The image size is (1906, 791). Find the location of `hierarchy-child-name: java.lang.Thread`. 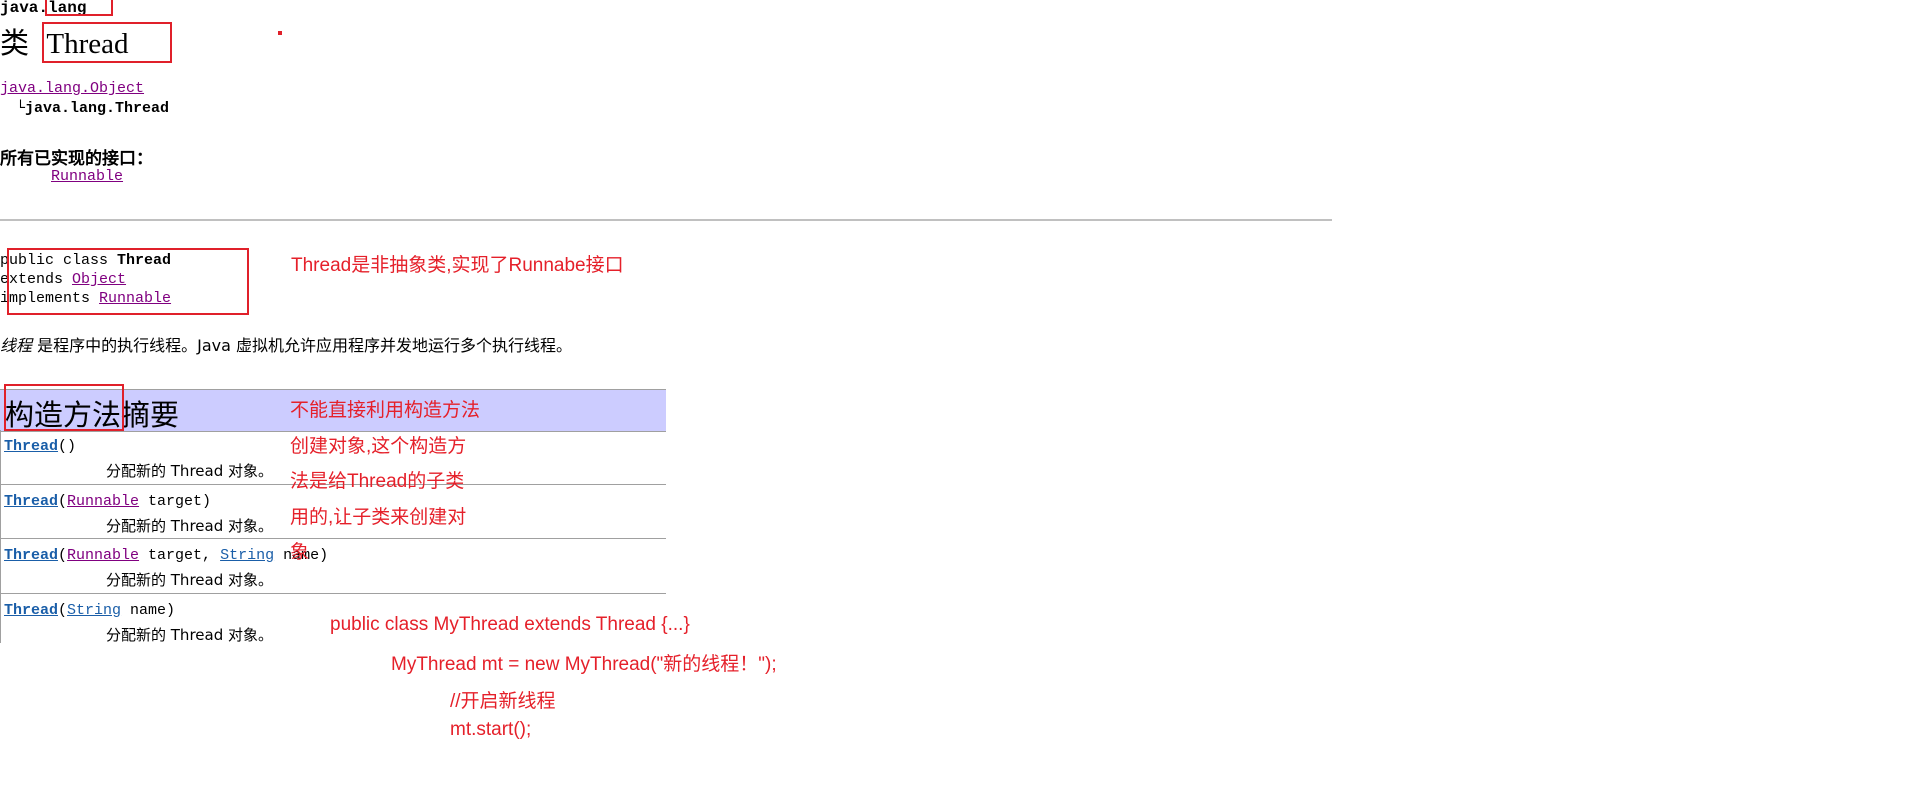

hierarchy-child-name: java.lang.Thread is located at coordinates (97, 108).